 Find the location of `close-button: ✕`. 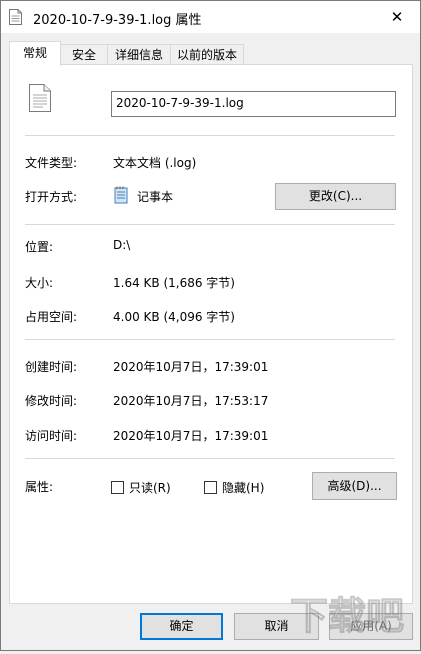

close-button: ✕ is located at coordinates (397, 17).